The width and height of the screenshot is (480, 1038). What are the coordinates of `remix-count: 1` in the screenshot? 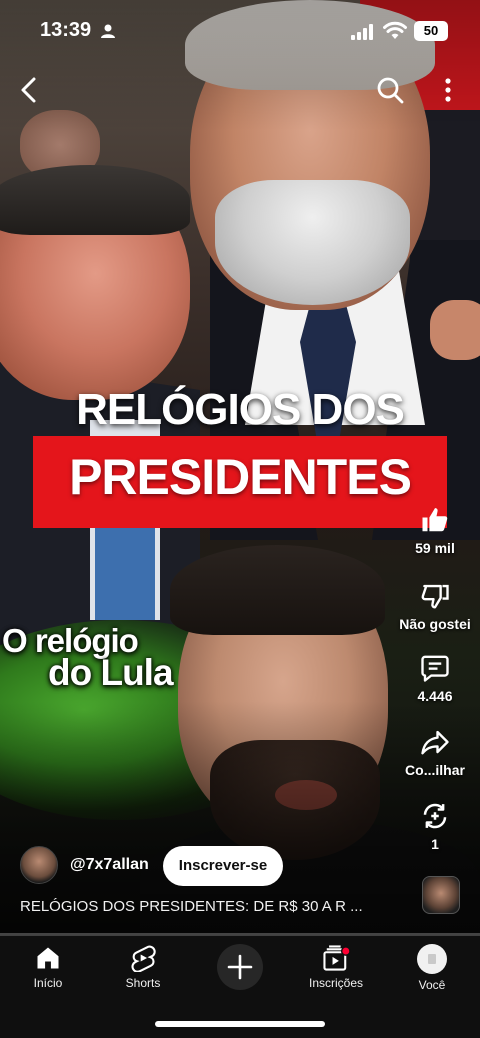 It's located at (435, 844).